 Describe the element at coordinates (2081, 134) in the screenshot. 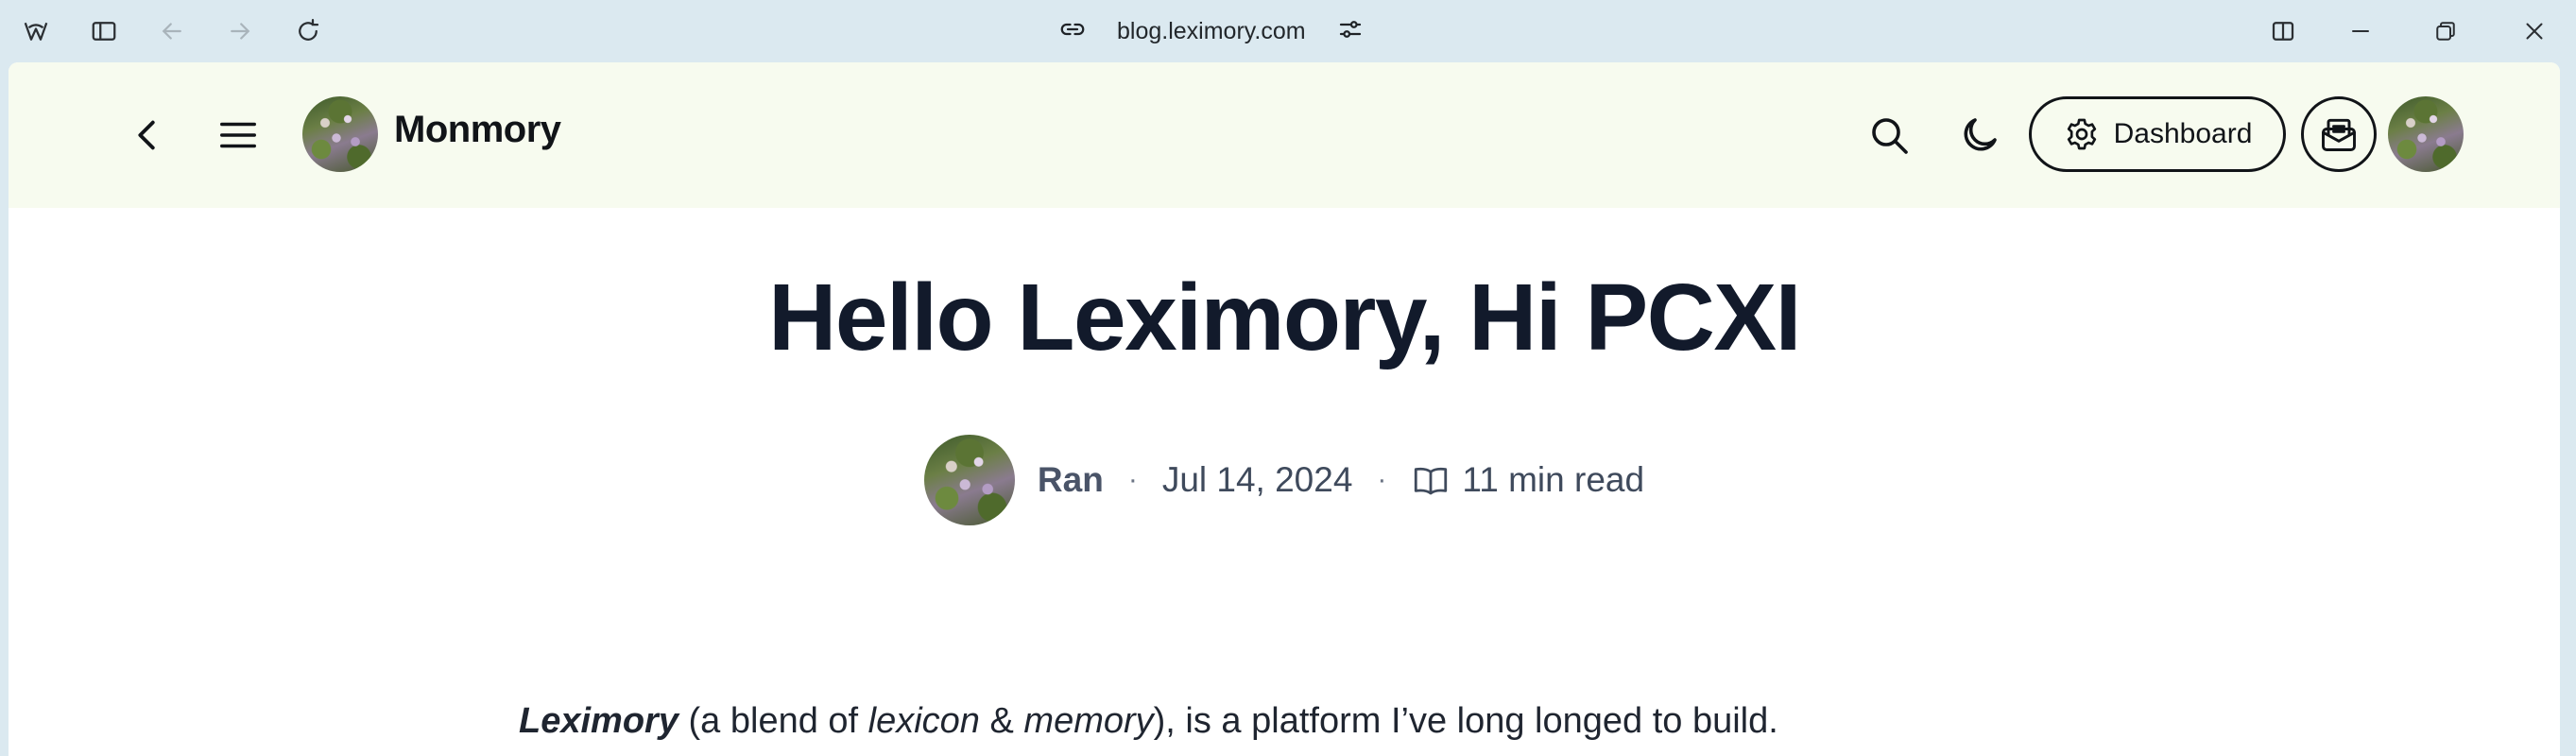

I see `gear-icon` at that location.